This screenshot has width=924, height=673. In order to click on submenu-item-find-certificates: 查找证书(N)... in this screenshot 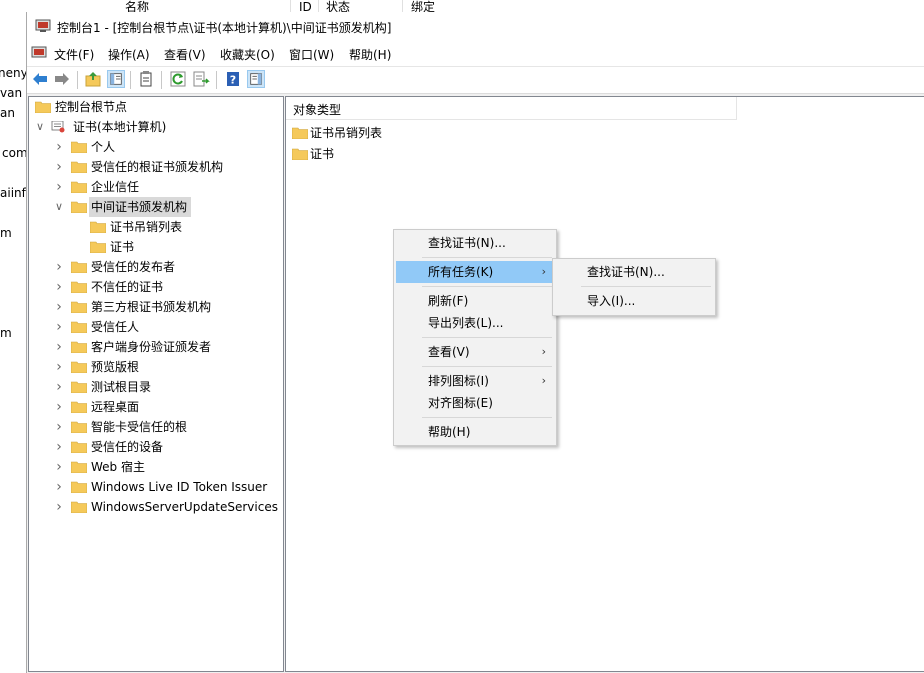, I will do `click(634, 272)`.